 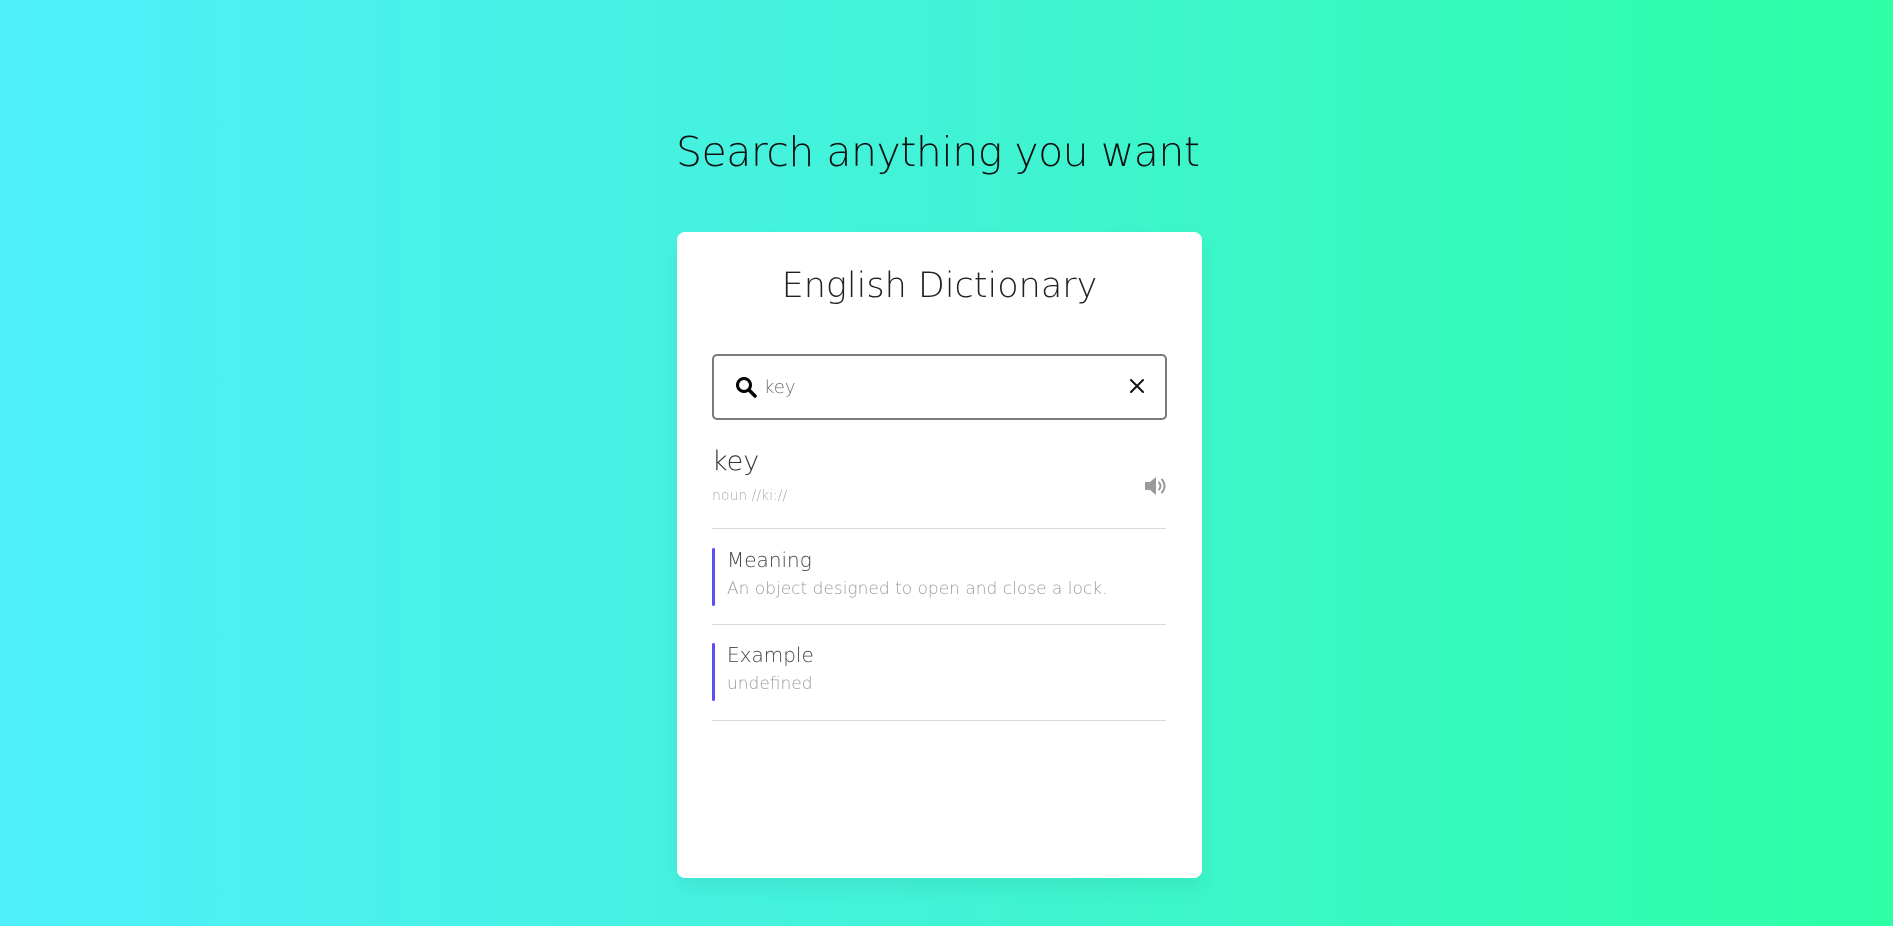 What do you see at coordinates (939, 286) in the screenshot?
I see `card-title: English Dictionary` at bounding box center [939, 286].